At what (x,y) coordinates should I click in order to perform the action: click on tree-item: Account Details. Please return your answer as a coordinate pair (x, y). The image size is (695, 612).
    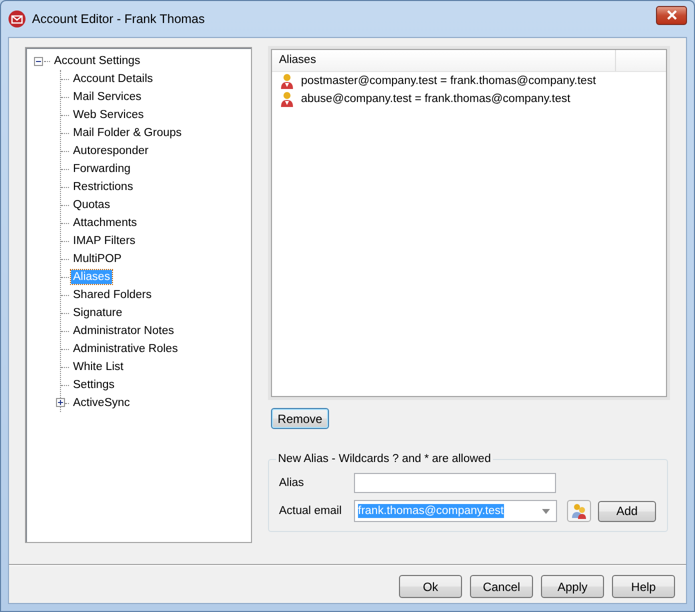
    Looking at the image, I should click on (113, 79).